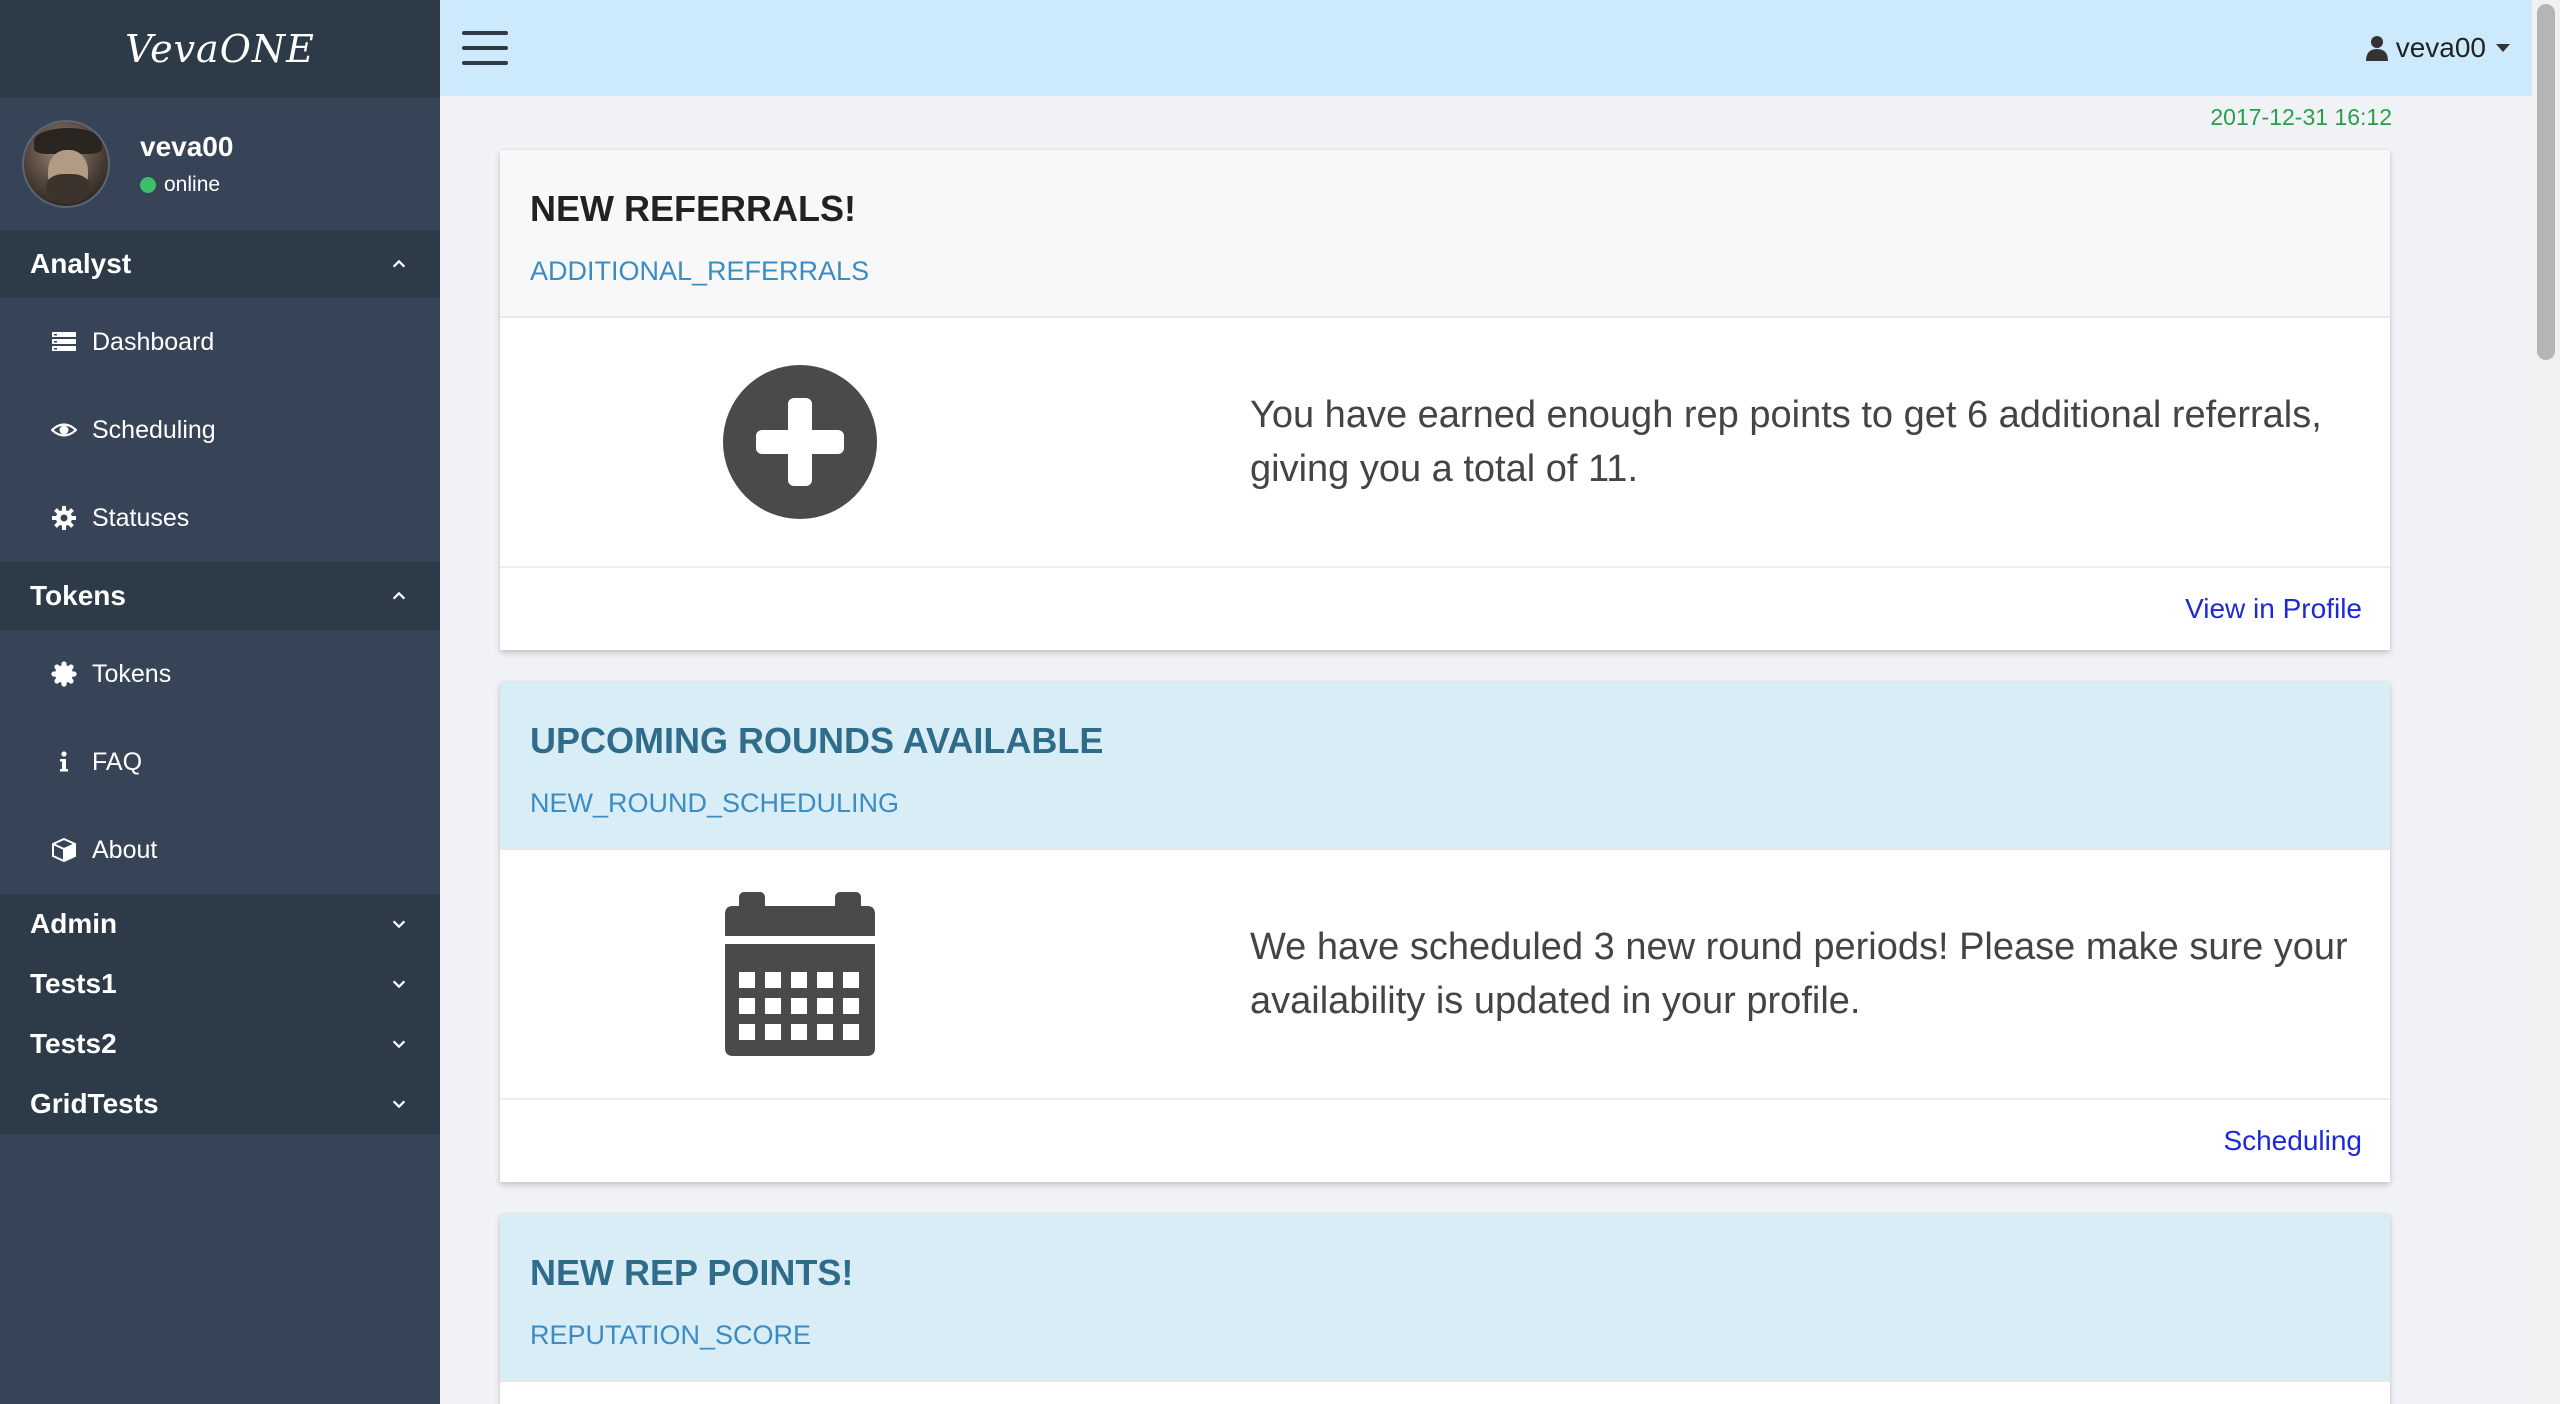  I want to click on cube-icon, so click(64, 850).